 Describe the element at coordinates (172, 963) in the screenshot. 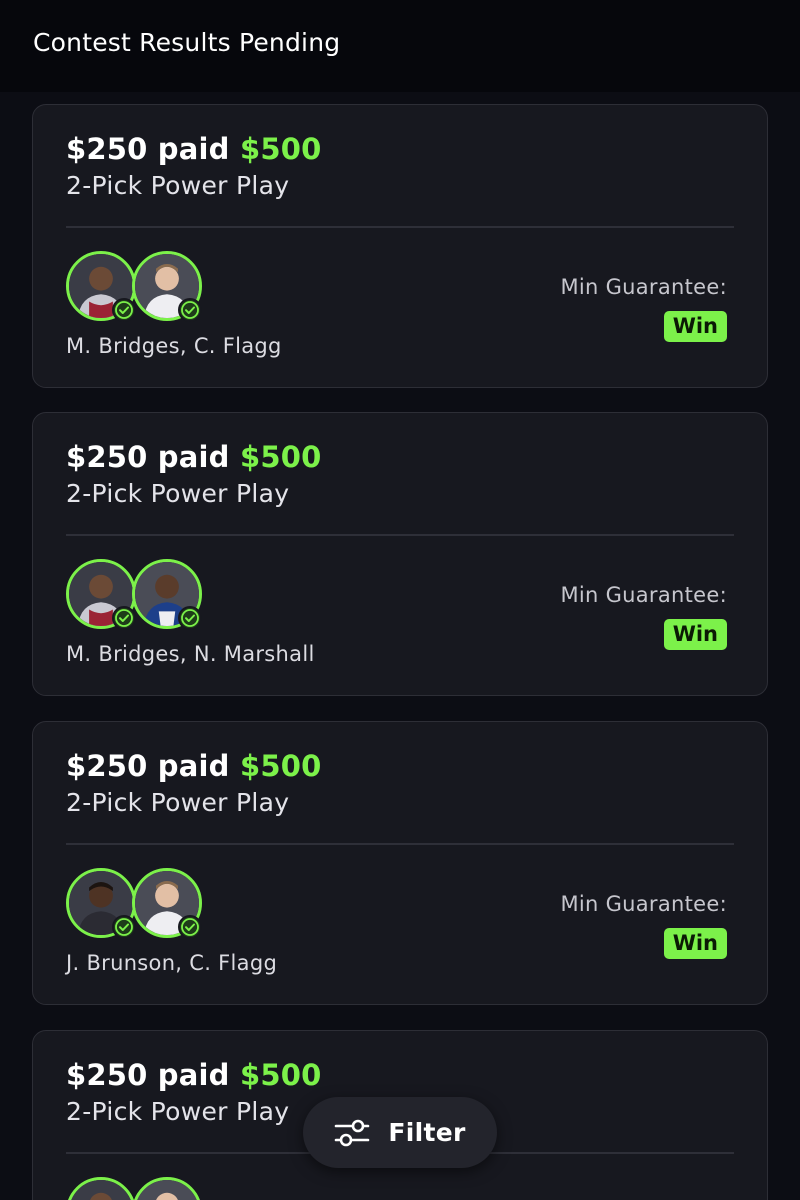

I see `player-names: J. Brunson, C. Flagg` at that location.